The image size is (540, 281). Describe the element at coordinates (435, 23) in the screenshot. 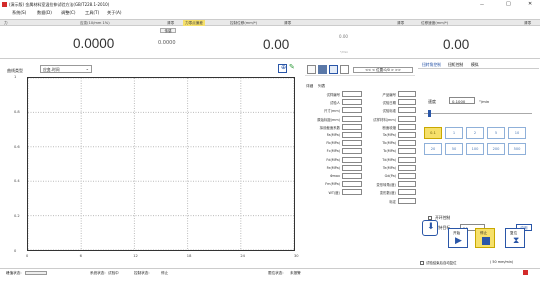

I see `speed-header: 位移速度(mm/*)` at that location.